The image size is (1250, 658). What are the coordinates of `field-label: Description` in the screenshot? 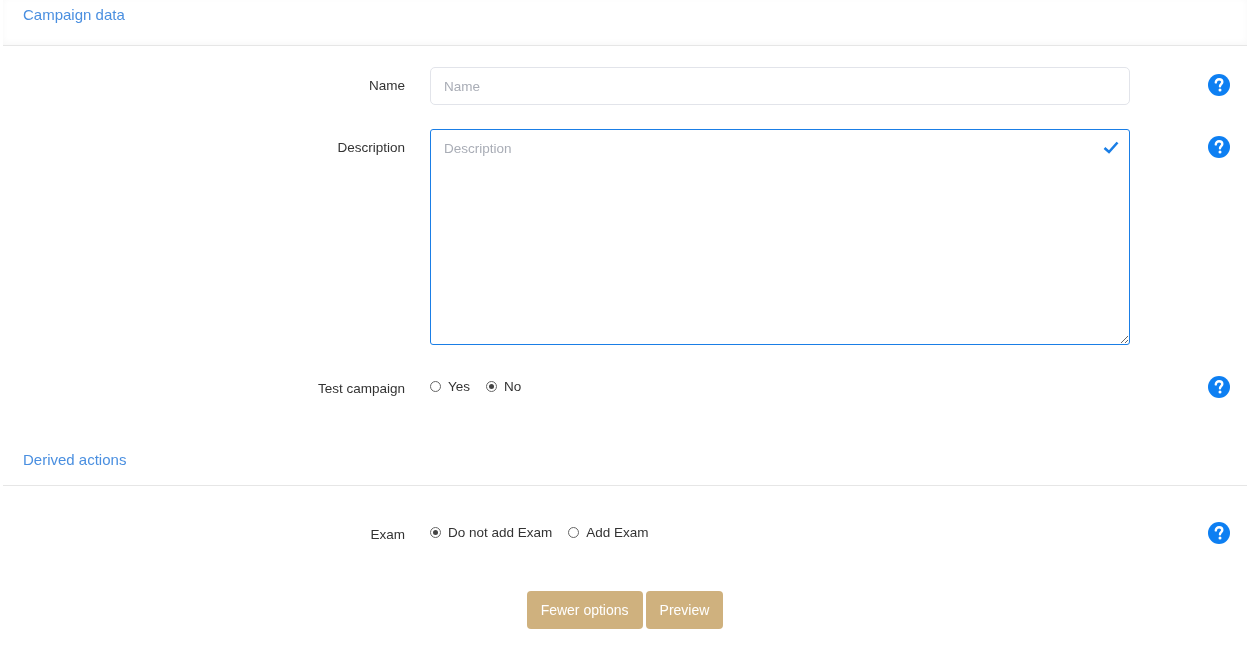 It's located at (371, 147).